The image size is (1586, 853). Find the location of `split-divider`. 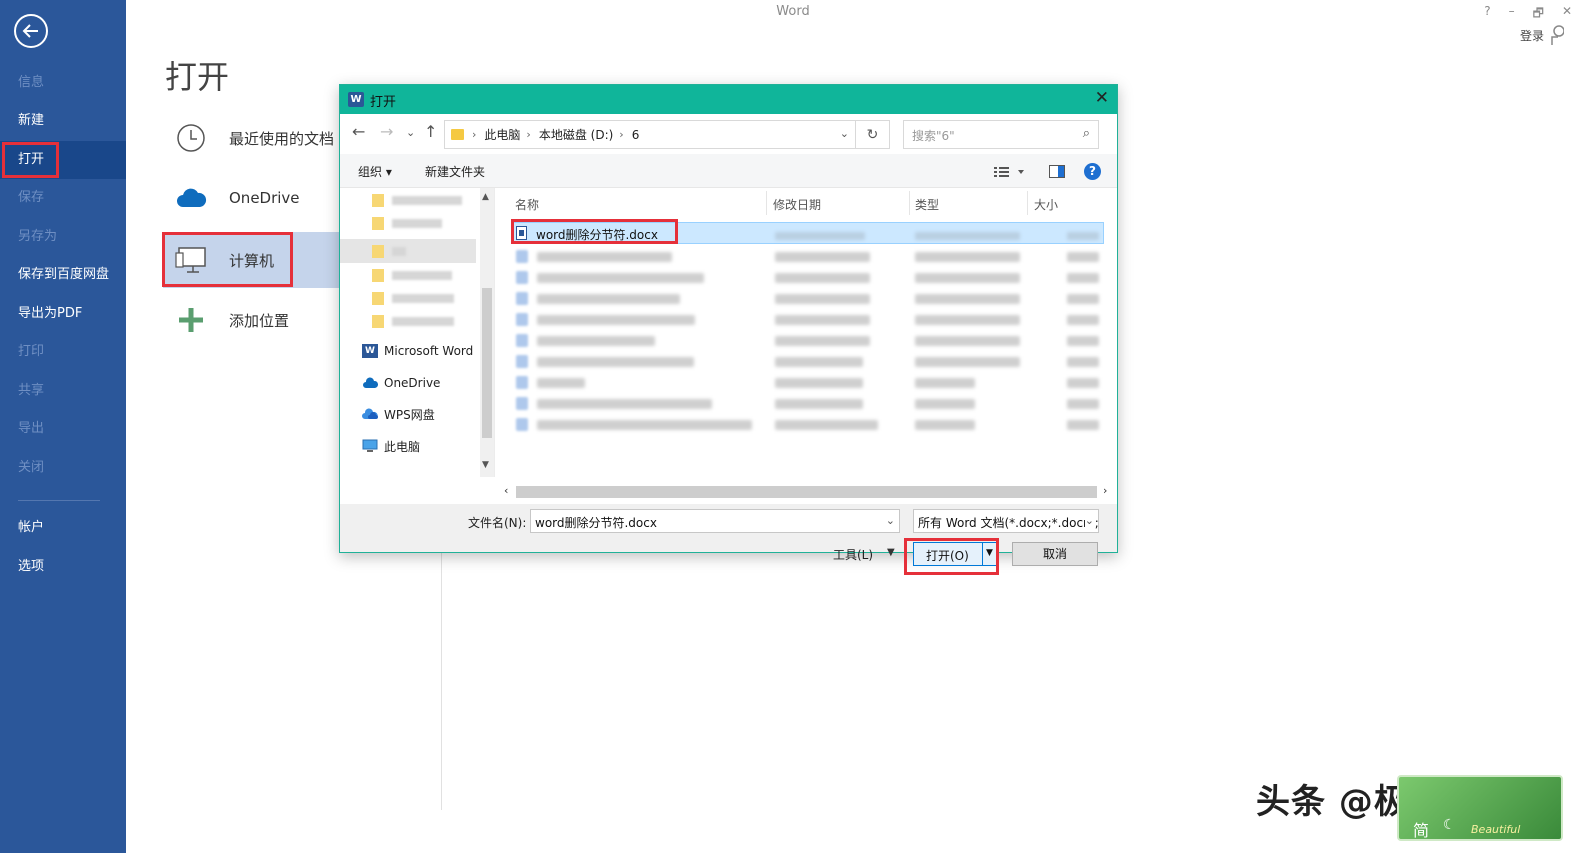

split-divider is located at coordinates (982, 554).